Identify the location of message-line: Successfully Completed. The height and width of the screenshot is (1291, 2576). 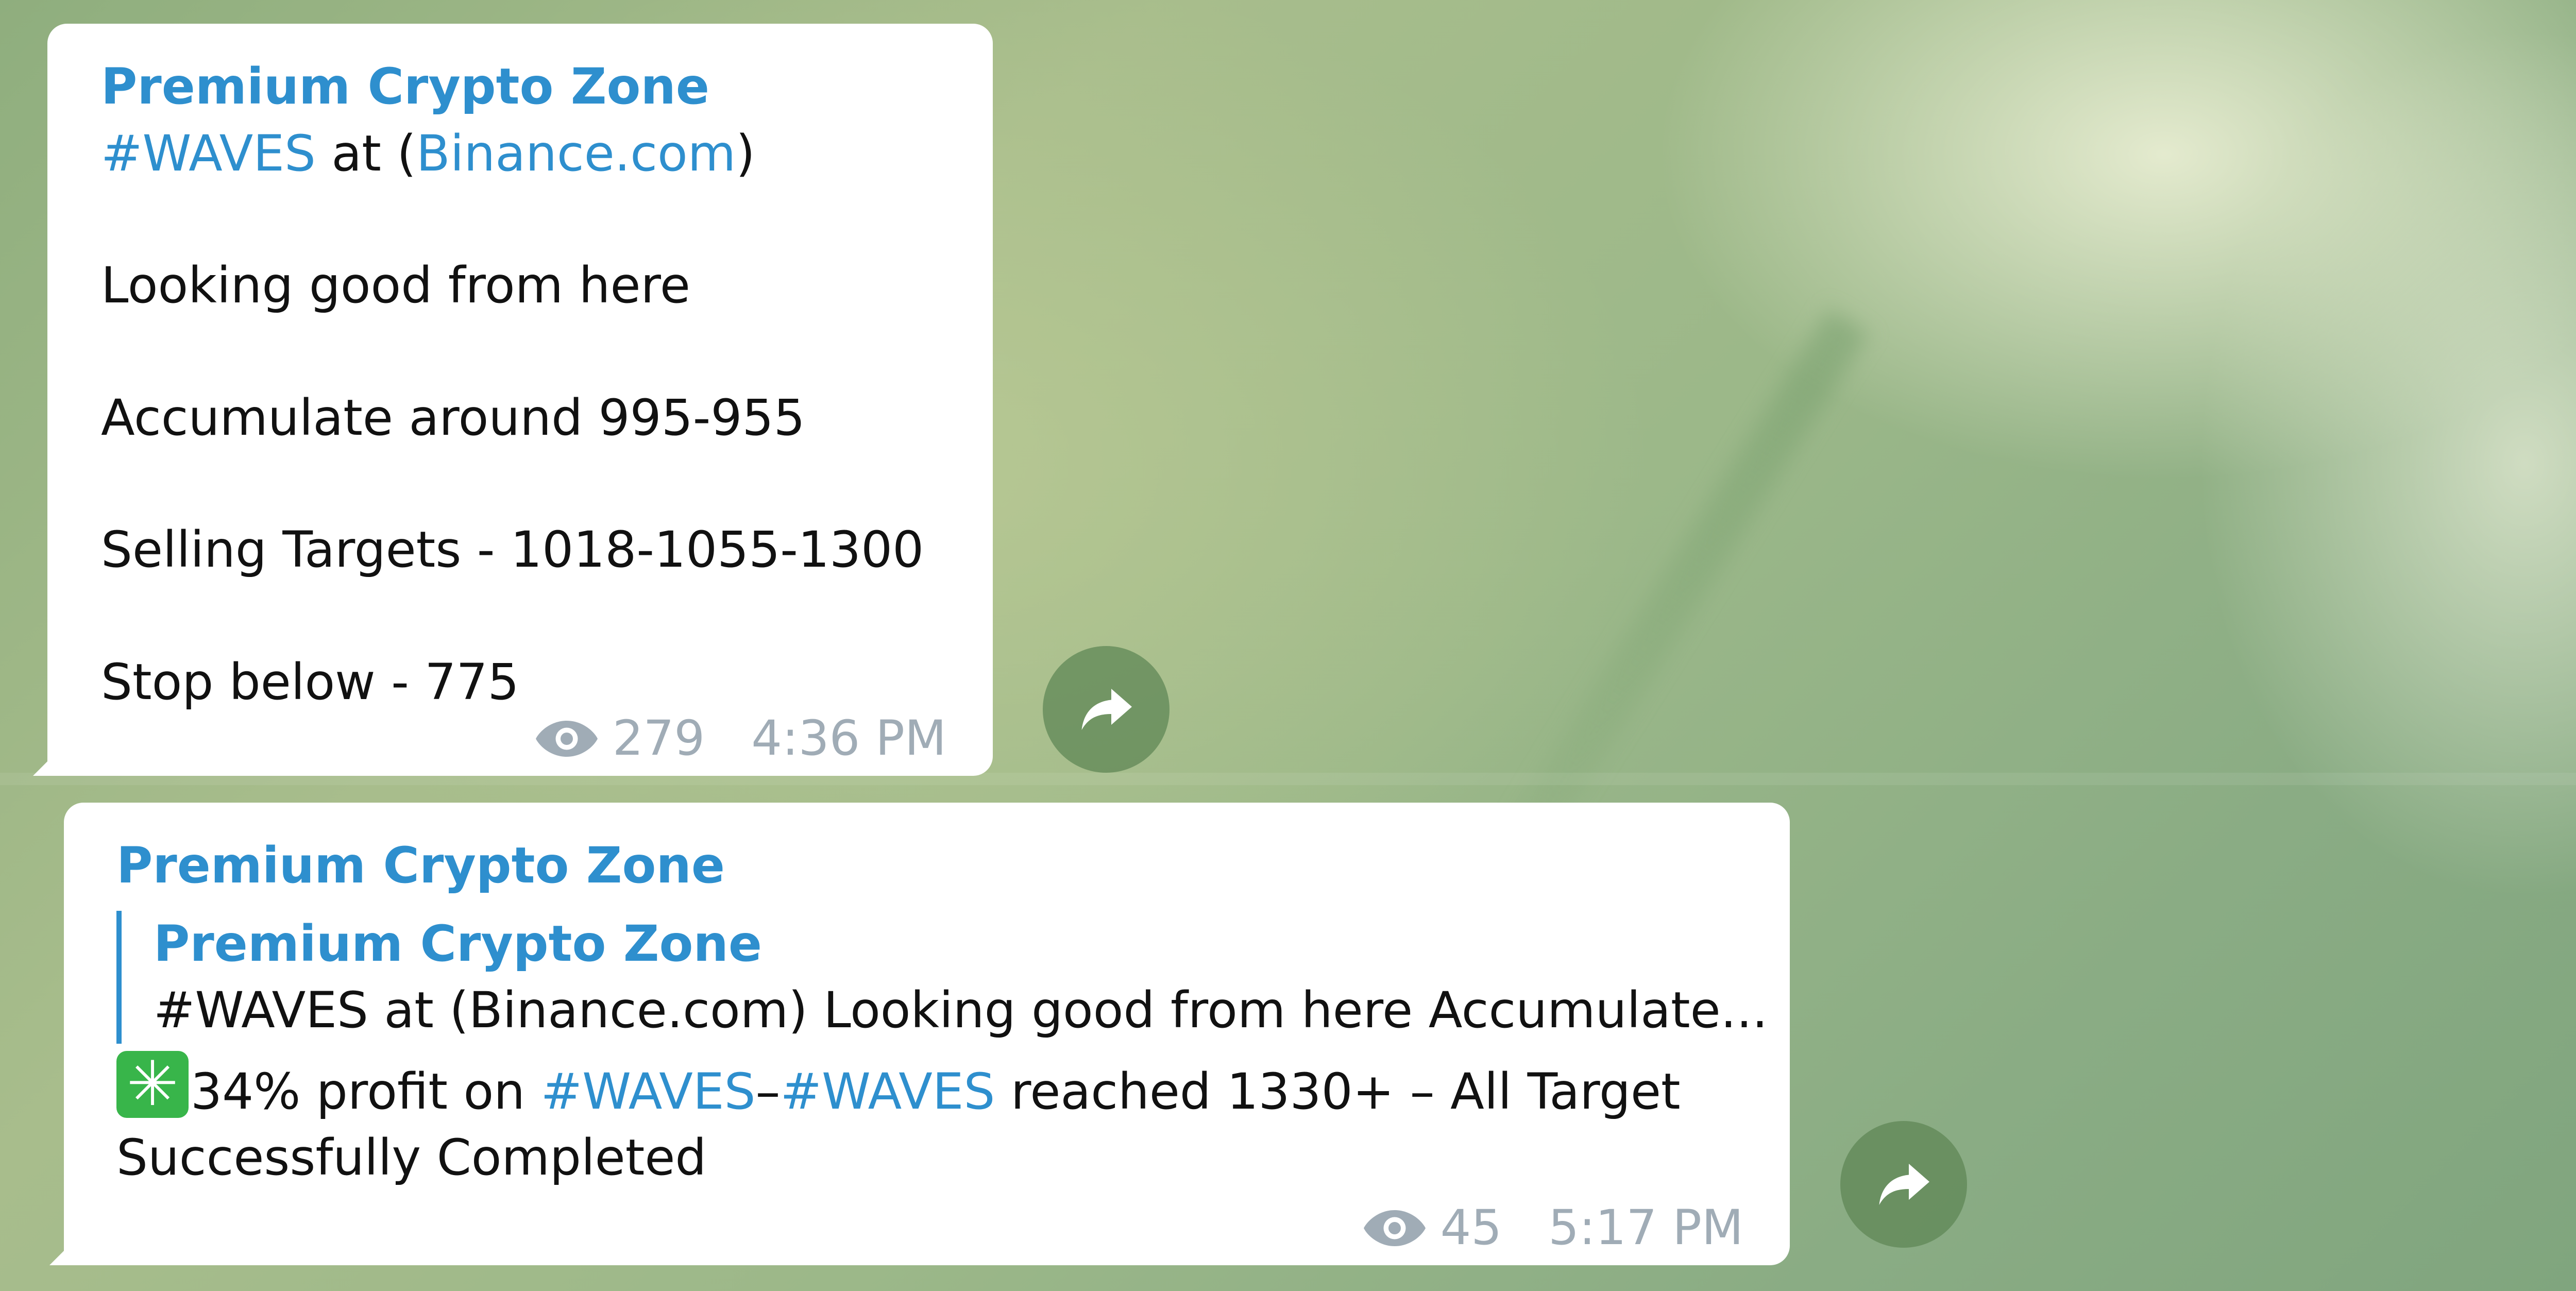
(411, 1158).